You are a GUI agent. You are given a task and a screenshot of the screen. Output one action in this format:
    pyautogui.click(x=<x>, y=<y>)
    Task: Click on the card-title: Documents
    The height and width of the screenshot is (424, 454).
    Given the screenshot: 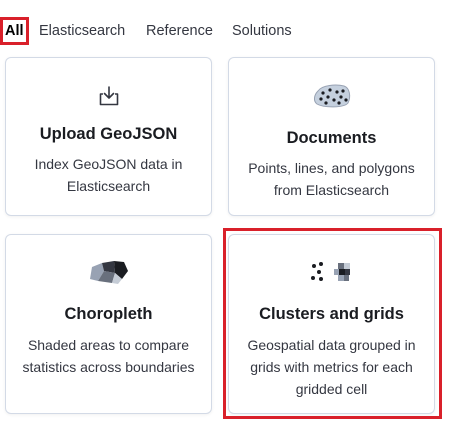 What is the action you would take?
    pyautogui.click(x=331, y=138)
    